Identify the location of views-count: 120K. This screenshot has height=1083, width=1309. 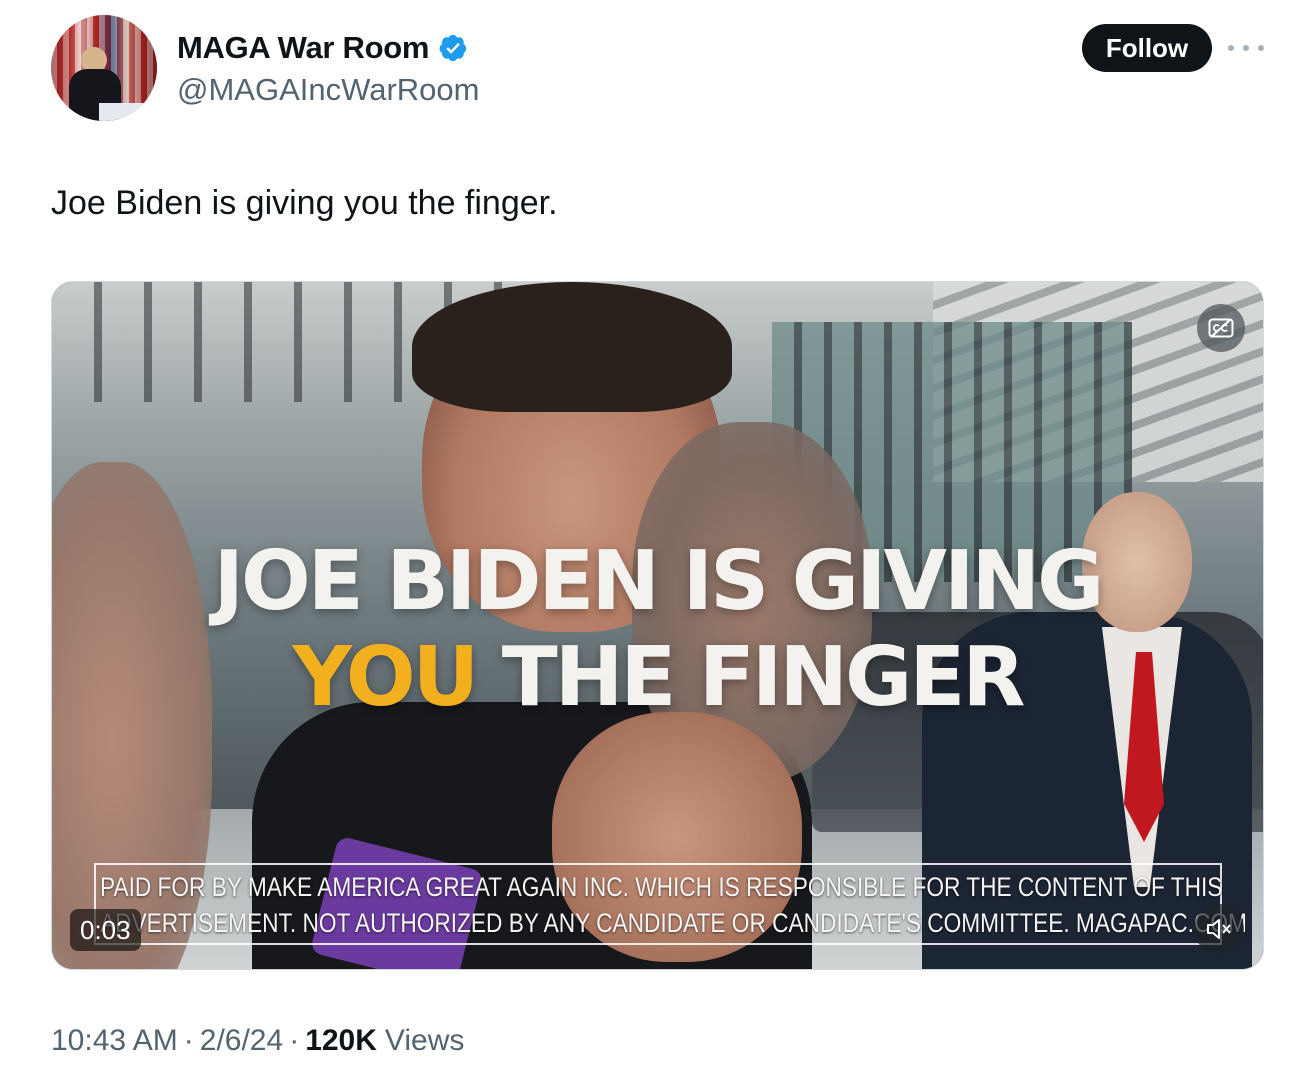
(341, 1041).